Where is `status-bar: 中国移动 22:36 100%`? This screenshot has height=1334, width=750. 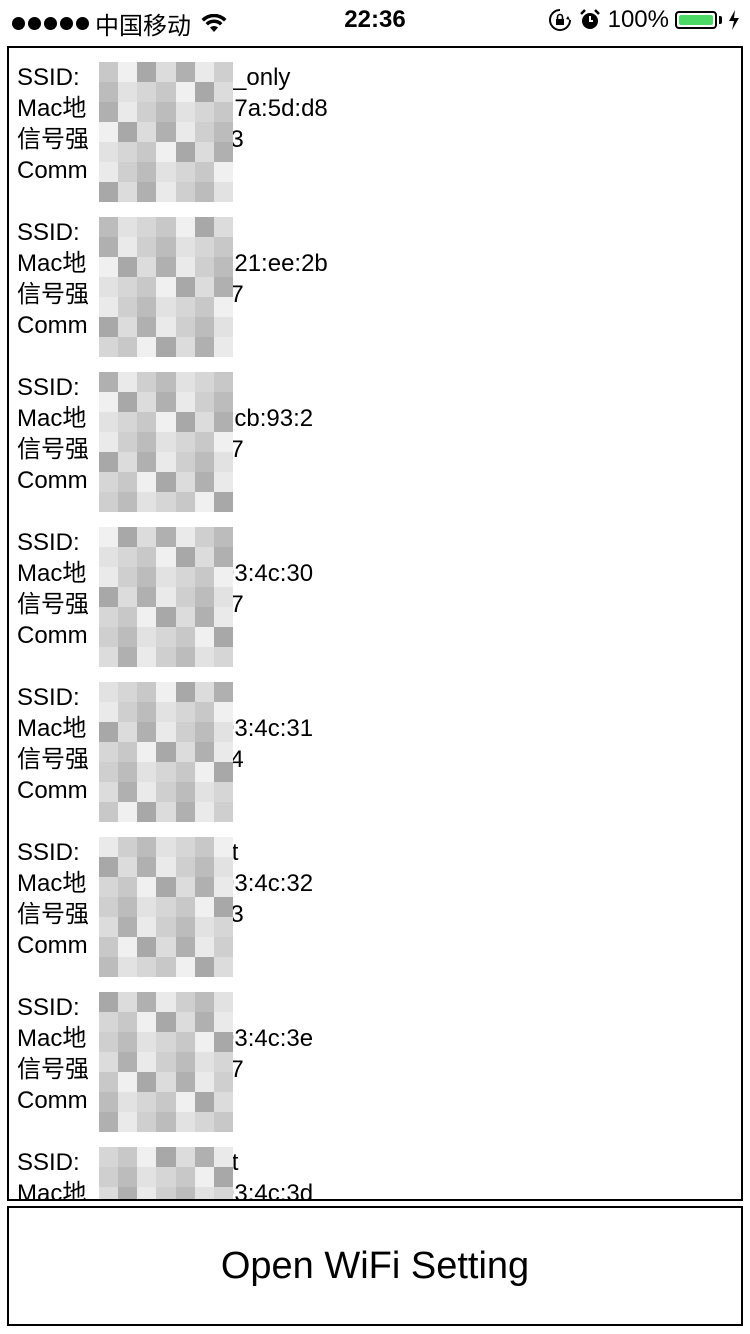 status-bar: 中国移动 22:36 100% is located at coordinates (375, 20).